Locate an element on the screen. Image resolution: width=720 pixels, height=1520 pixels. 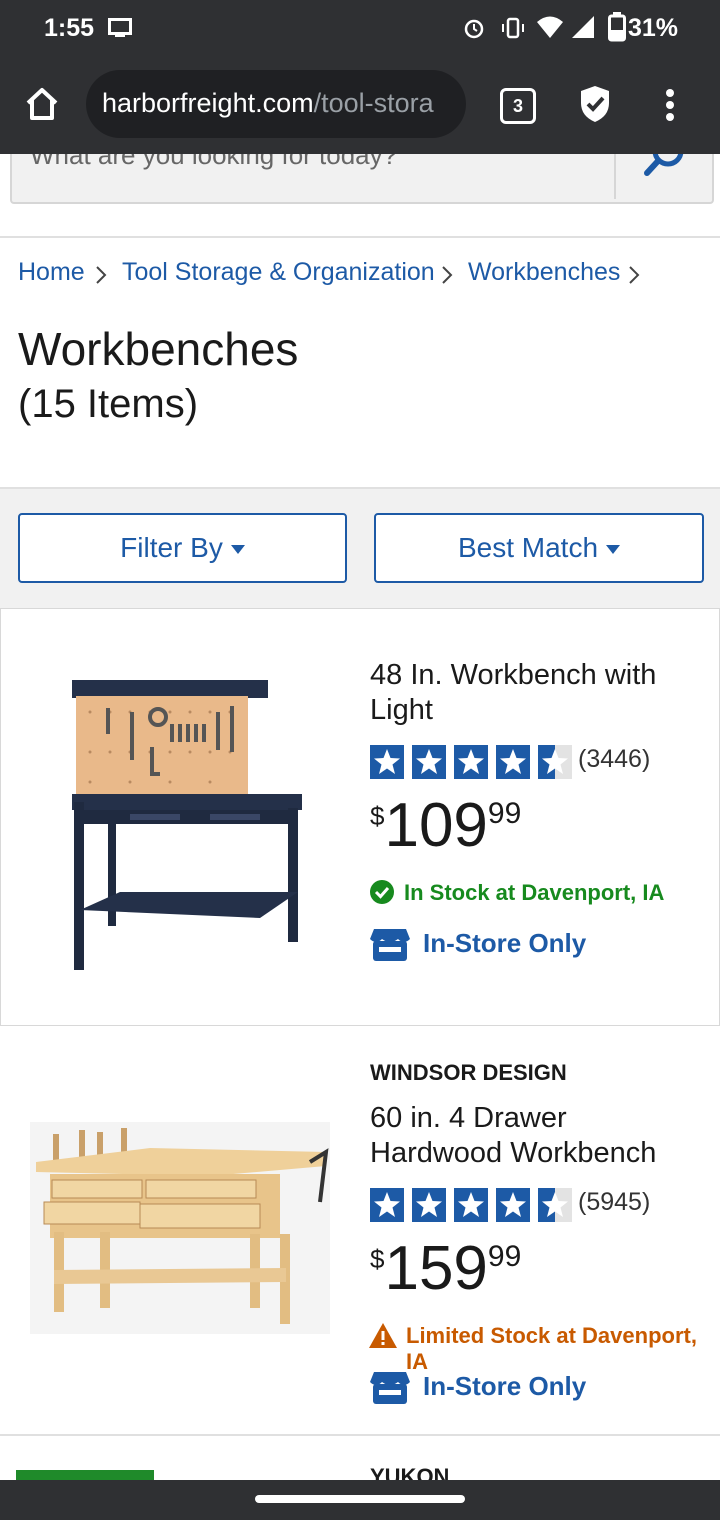
home-gesture-handle is located at coordinates (360, 1499).